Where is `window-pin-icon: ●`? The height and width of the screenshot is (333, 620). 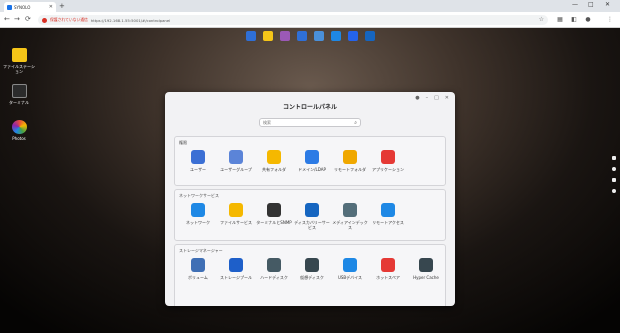
window-pin-icon: ● is located at coordinates (417, 98).